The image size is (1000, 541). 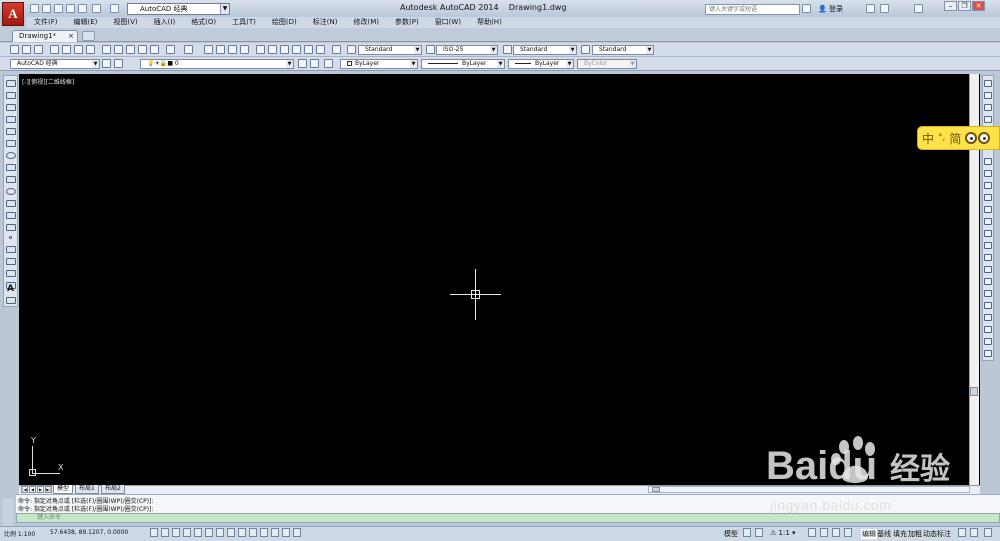 I want to click on draw-order-front-icon, so click(x=988, y=341).